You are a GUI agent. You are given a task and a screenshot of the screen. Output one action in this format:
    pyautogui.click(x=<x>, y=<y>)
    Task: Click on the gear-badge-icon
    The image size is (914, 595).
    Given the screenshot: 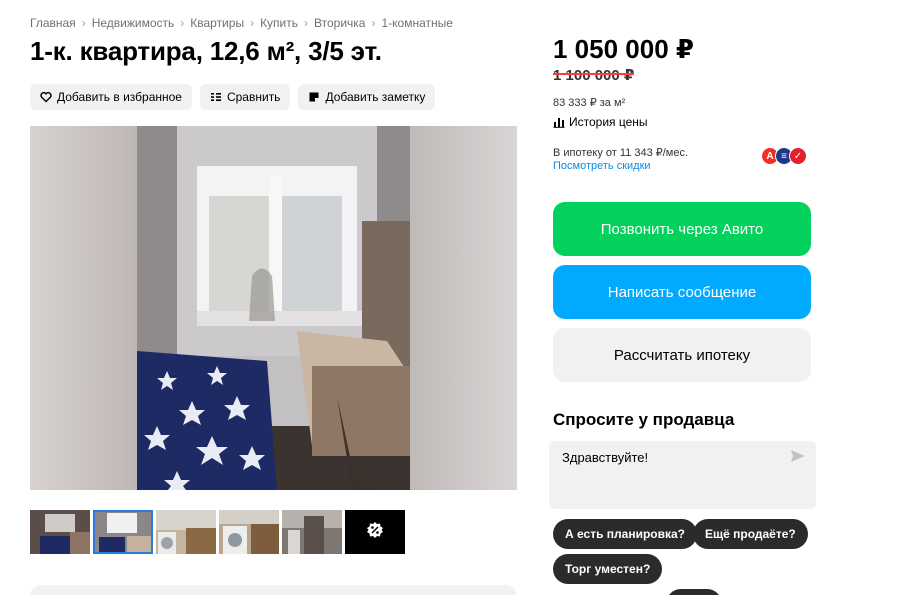 What is the action you would take?
    pyautogui.click(x=375, y=532)
    